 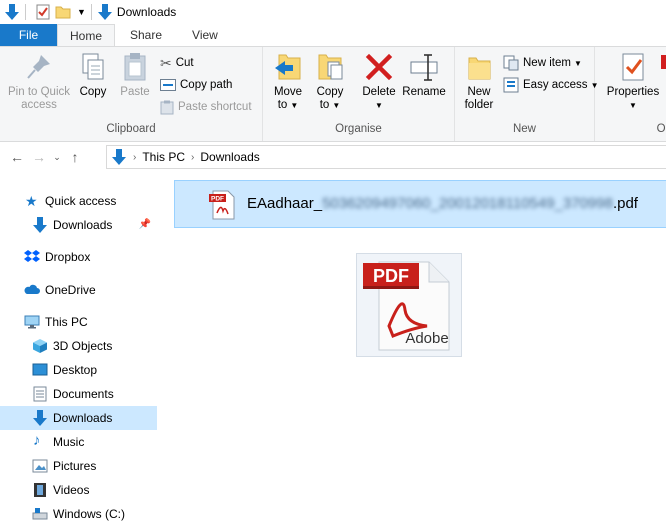 I want to click on svg-text: PDF, so click(x=217, y=199).